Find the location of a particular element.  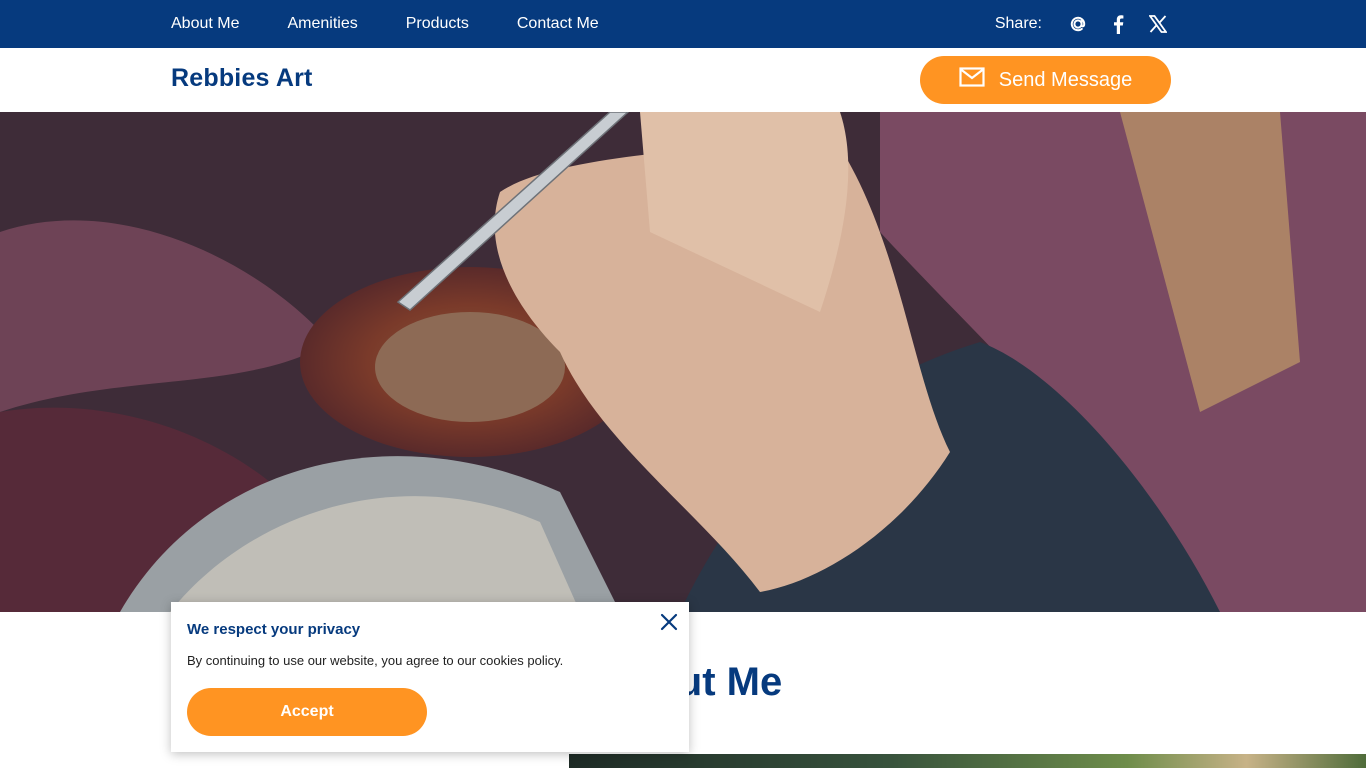

close-icon is located at coordinates (669, 622).